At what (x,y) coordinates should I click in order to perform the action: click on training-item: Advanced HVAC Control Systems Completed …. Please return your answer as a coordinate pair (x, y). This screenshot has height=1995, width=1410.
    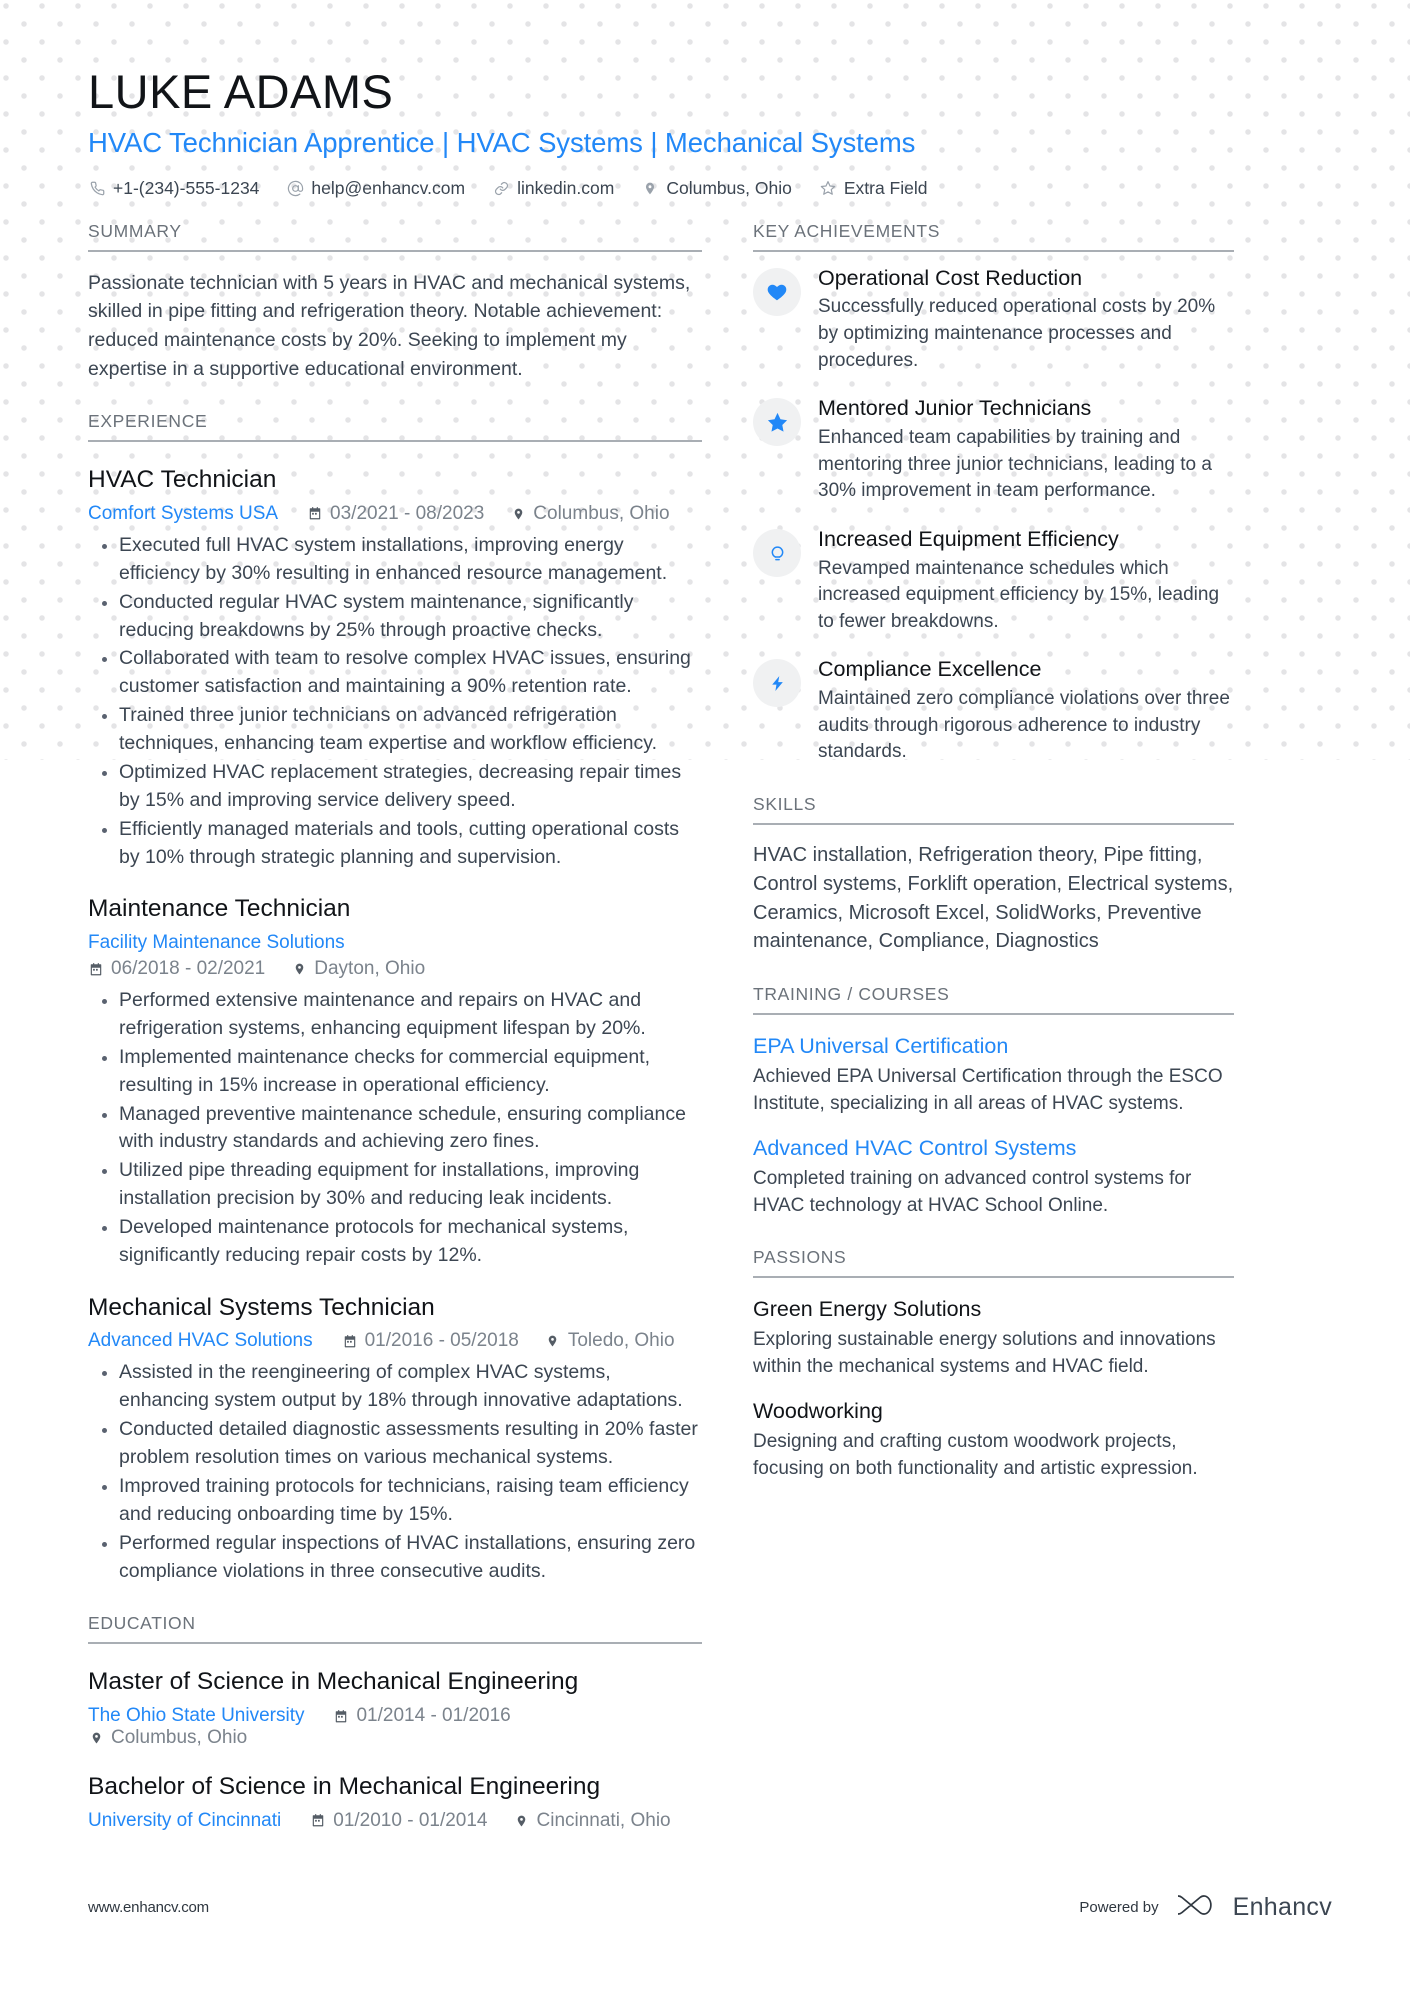
    Looking at the image, I should click on (993, 1177).